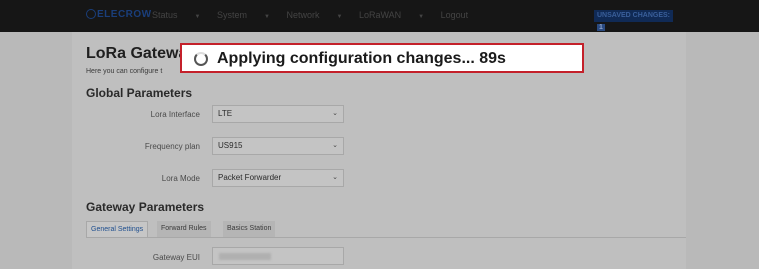  I want to click on nav-network: Network ▼, so click(314, 15).